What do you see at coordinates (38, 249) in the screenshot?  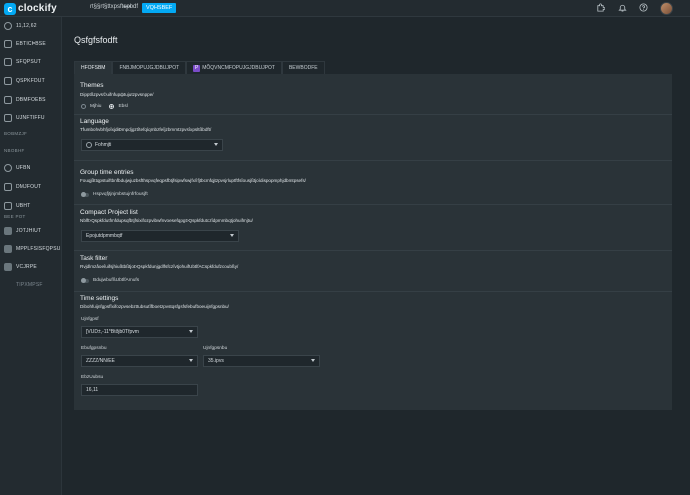 I see `sidebar-item-label: MPPLFSISFQPSU` at bounding box center [38, 249].